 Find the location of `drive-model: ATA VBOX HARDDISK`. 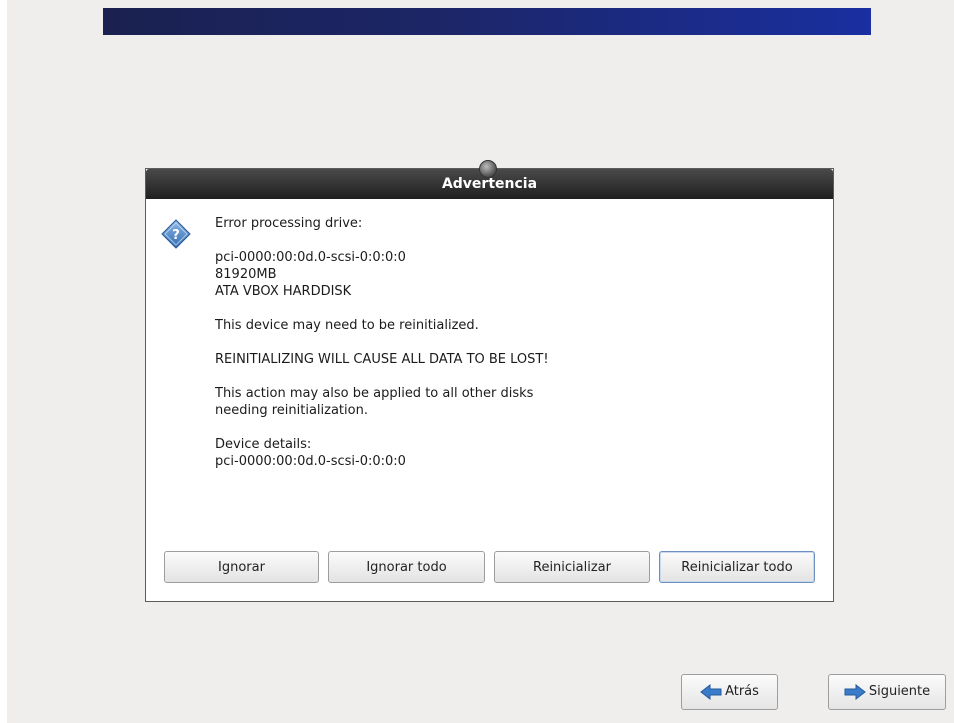

drive-model: ATA VBOX HARDDISK is located at coordinates (283, 291).